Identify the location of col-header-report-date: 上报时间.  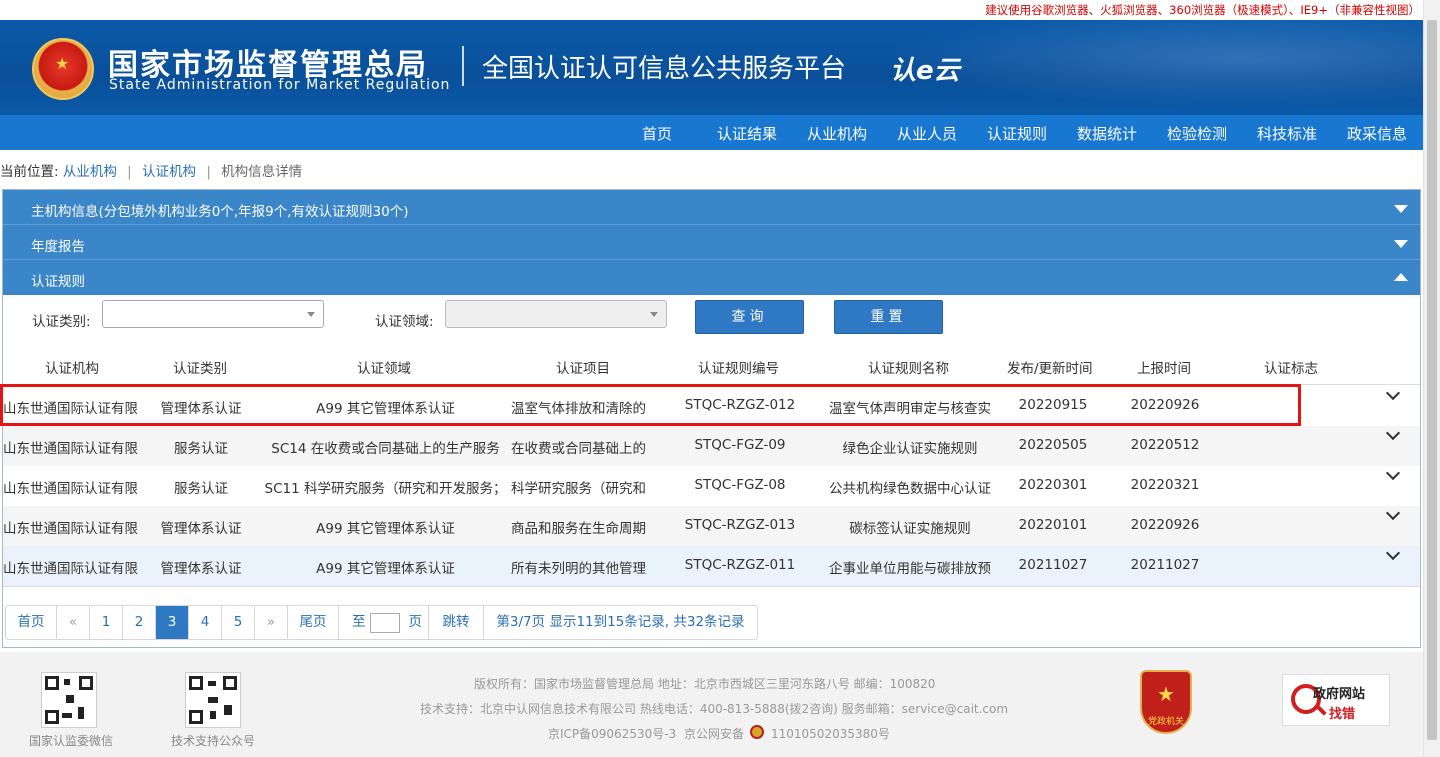
(1164, 367).